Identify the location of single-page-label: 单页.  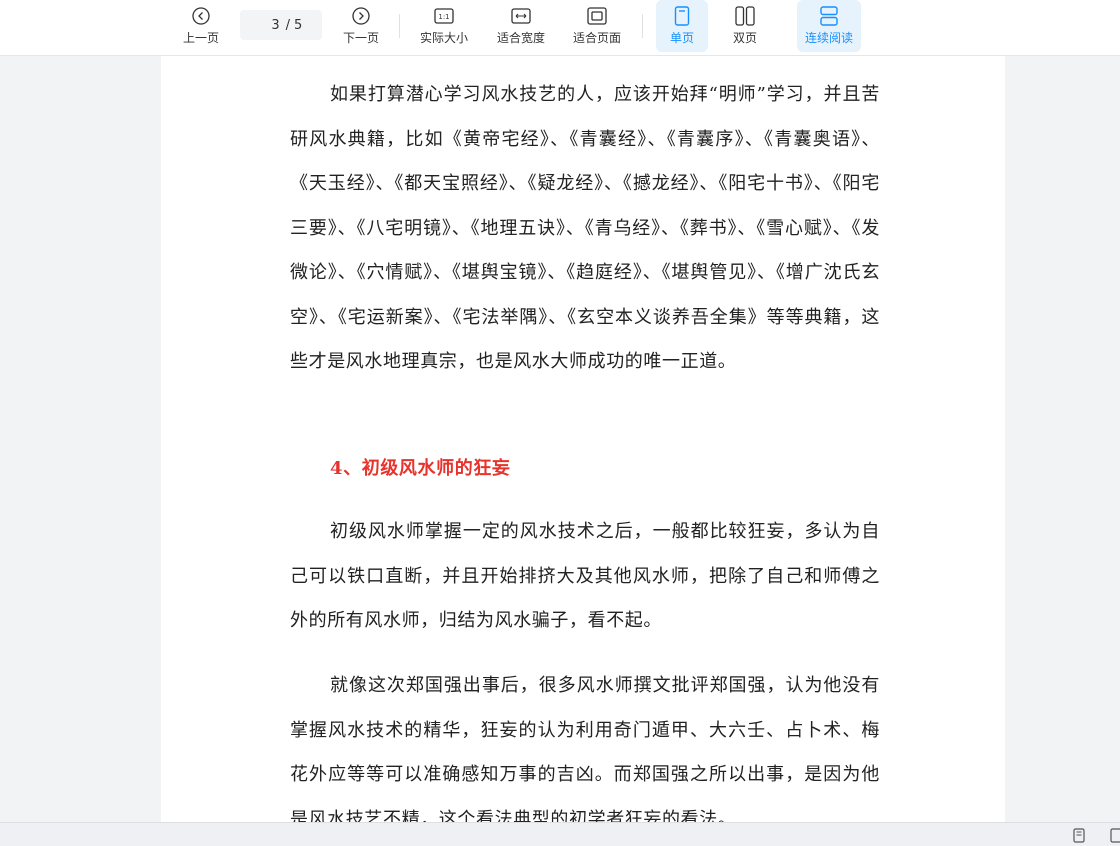
(681, 38).